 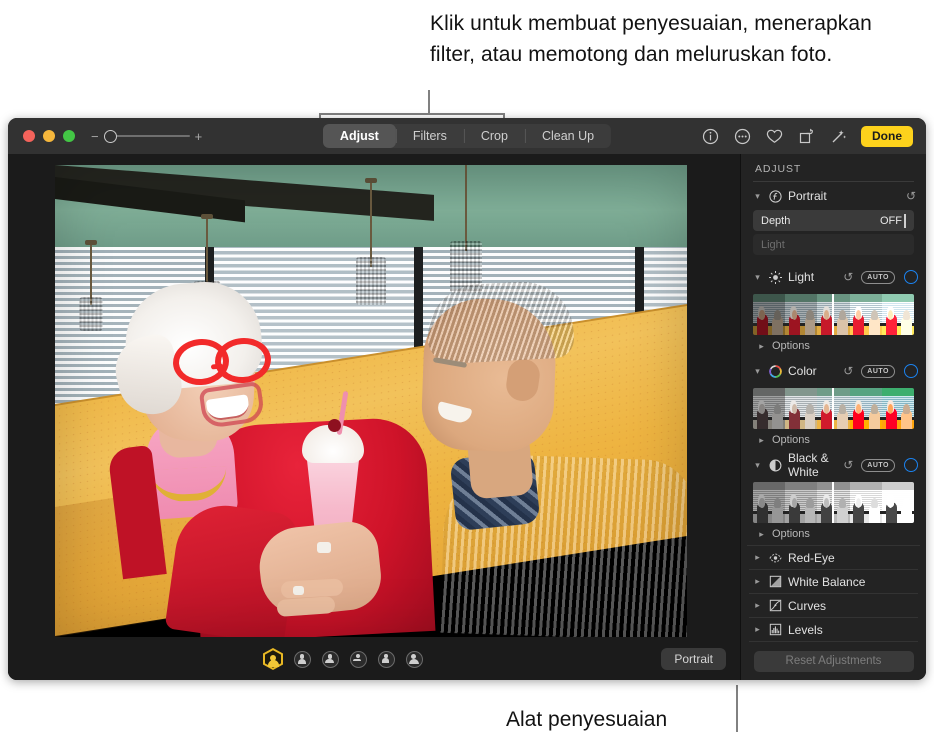 I want to click on section-color-header: ▾ Color ↺ AUTO, so click(x=833, y=371).